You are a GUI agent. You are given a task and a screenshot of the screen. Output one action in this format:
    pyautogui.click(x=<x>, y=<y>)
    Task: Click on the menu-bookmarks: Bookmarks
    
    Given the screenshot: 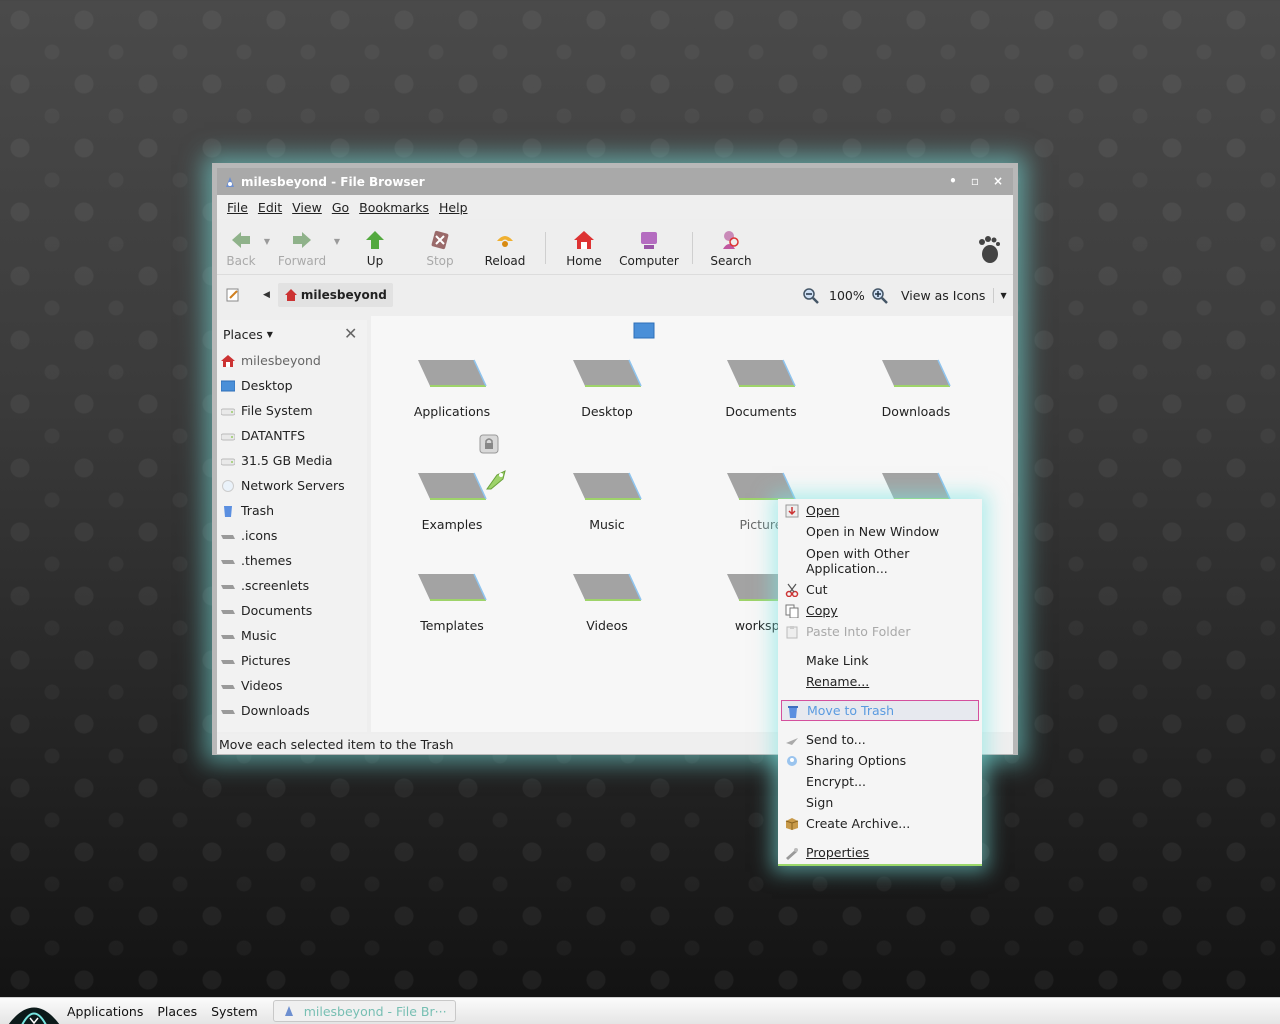 What is the action you would take?
    pyautogui.click(x=394, y=207)
    